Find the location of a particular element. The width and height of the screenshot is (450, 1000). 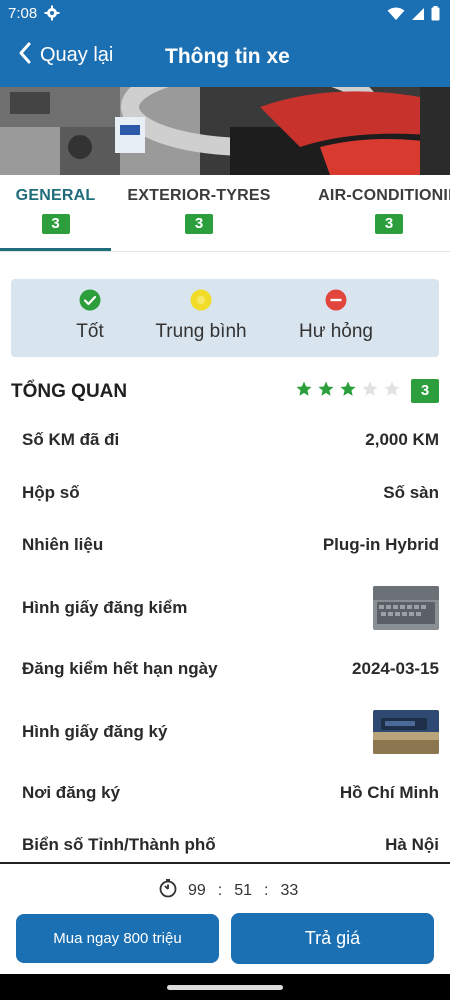

row-label: Nhiên liệu is located at coordinates (63, 544).